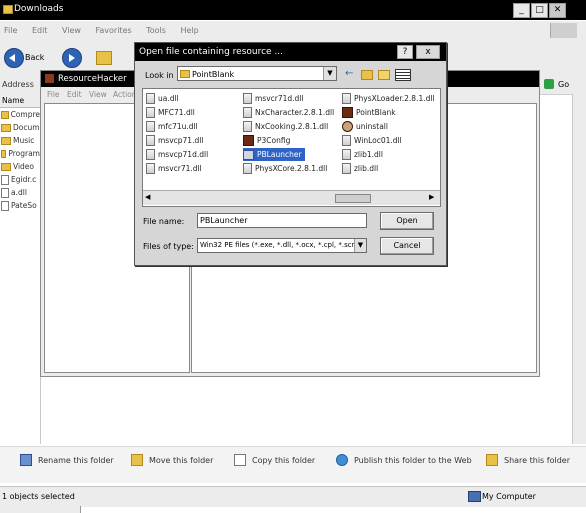  What do you see at coordinates (114, 30) in the screenshot?
I see `menu-favorites: Favorites` at bounding box center [114, 30].